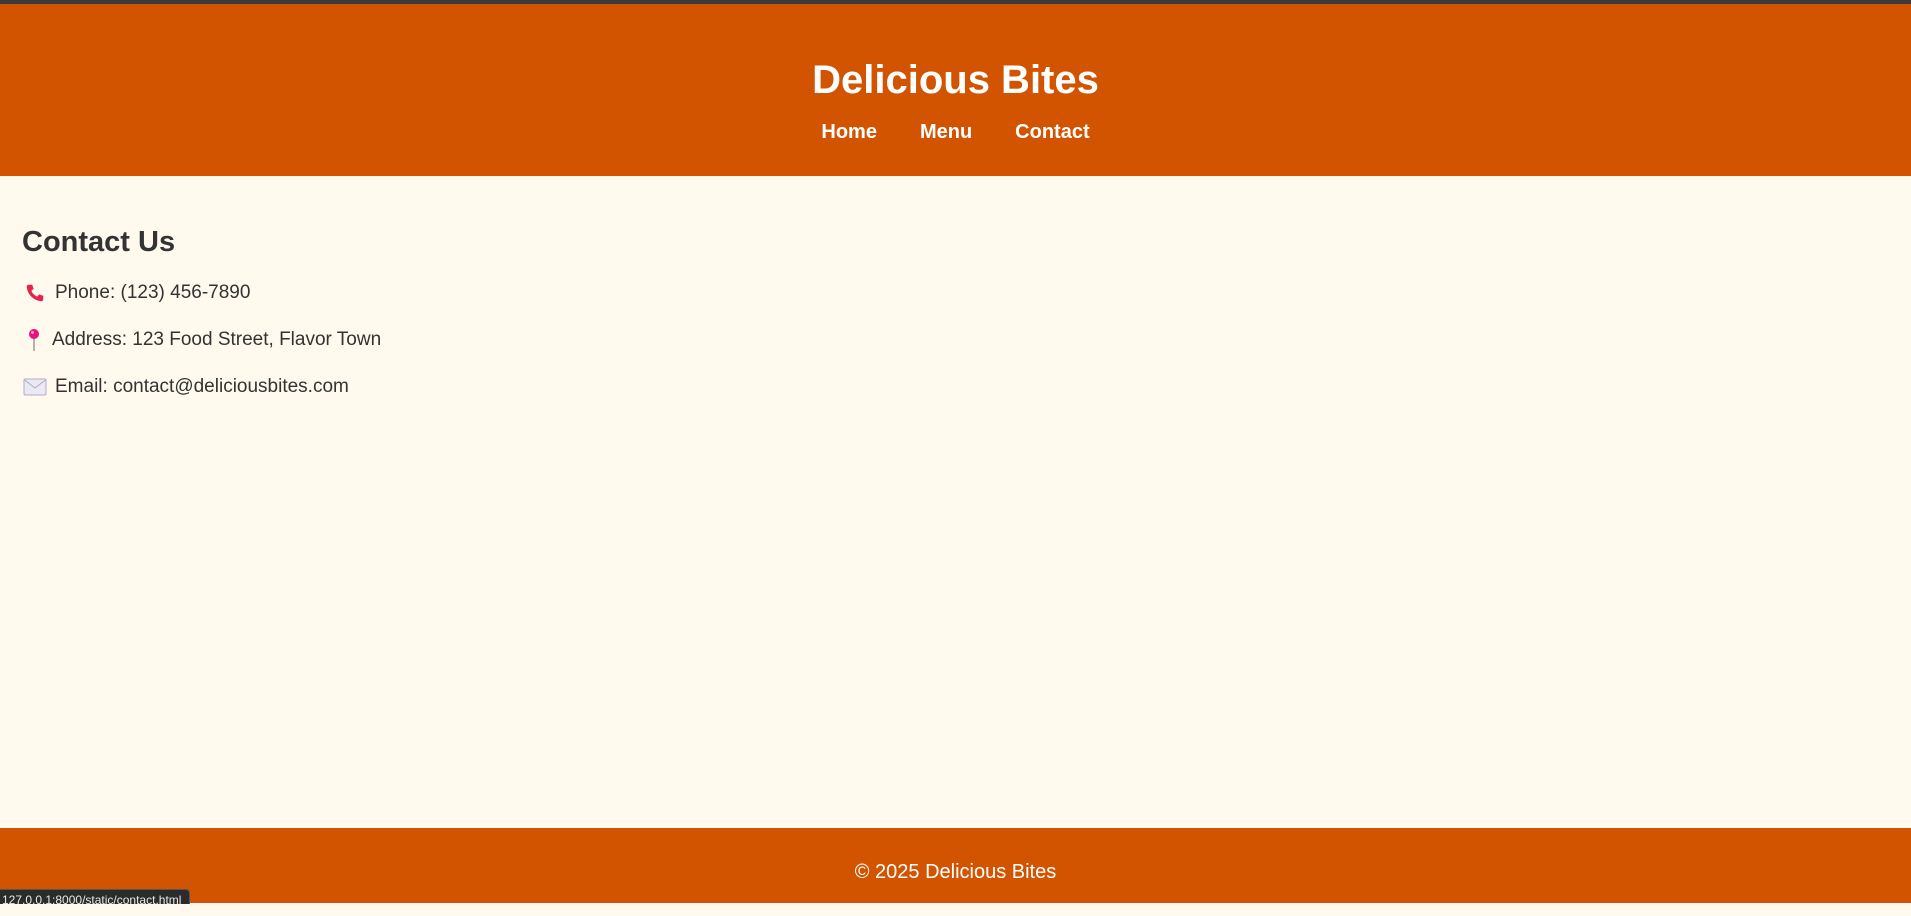 This screenshot has width=1911, height=916. Describe the element at coordinates (849, 132) in the screenshot. I see `nav-link-home: Home` at that location.